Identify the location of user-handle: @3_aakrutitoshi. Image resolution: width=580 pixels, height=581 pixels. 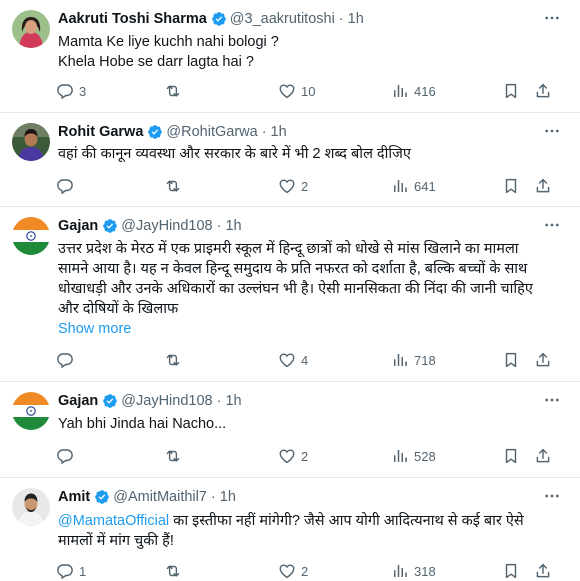
(282, 19).